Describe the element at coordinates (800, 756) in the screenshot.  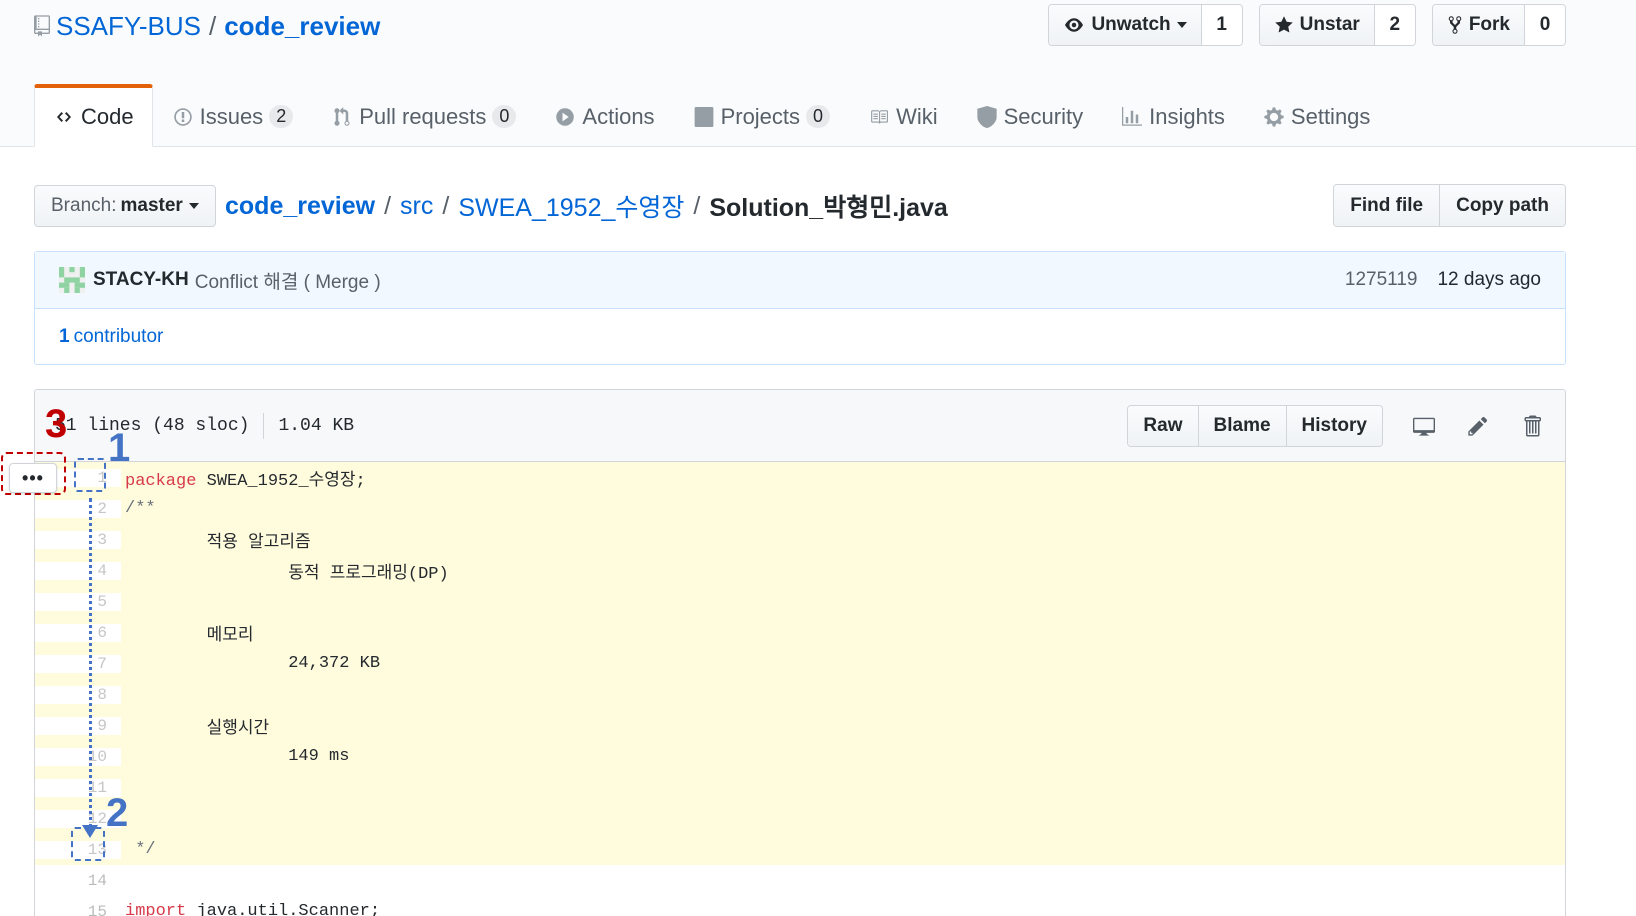
I see `code-line: 10 149 ms` at that location.